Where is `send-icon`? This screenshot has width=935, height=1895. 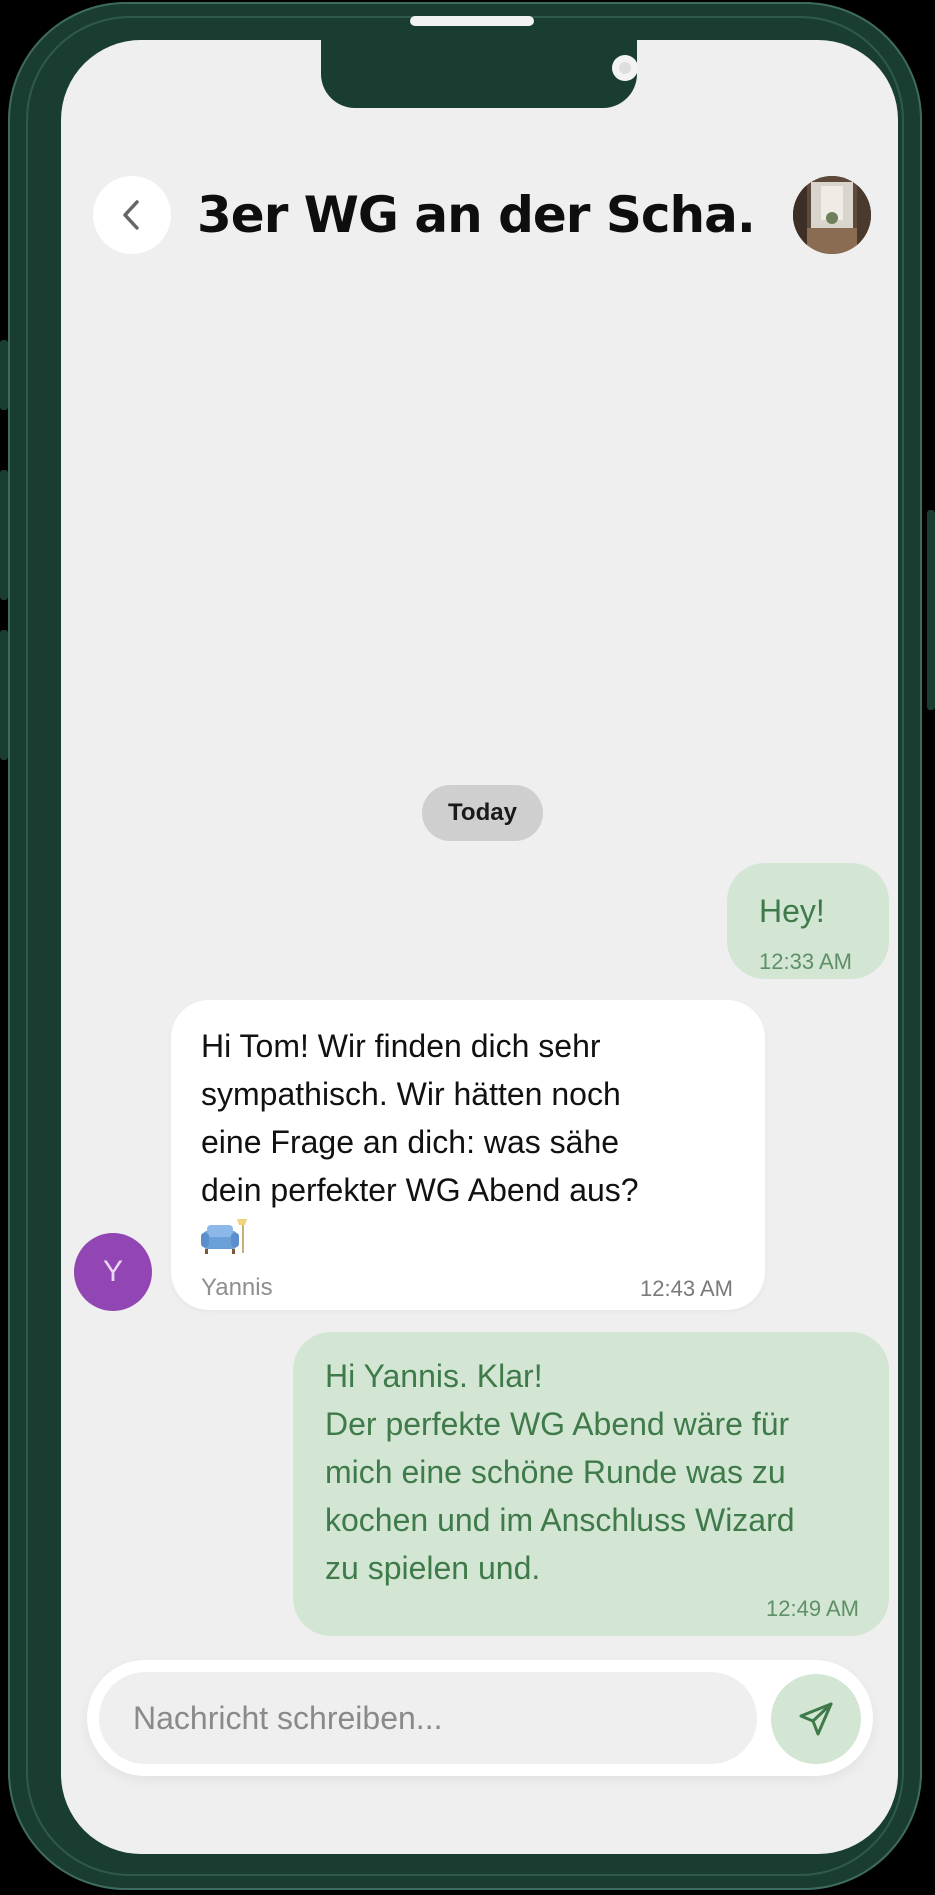 send-icon is located at coordinates (816, 1719).